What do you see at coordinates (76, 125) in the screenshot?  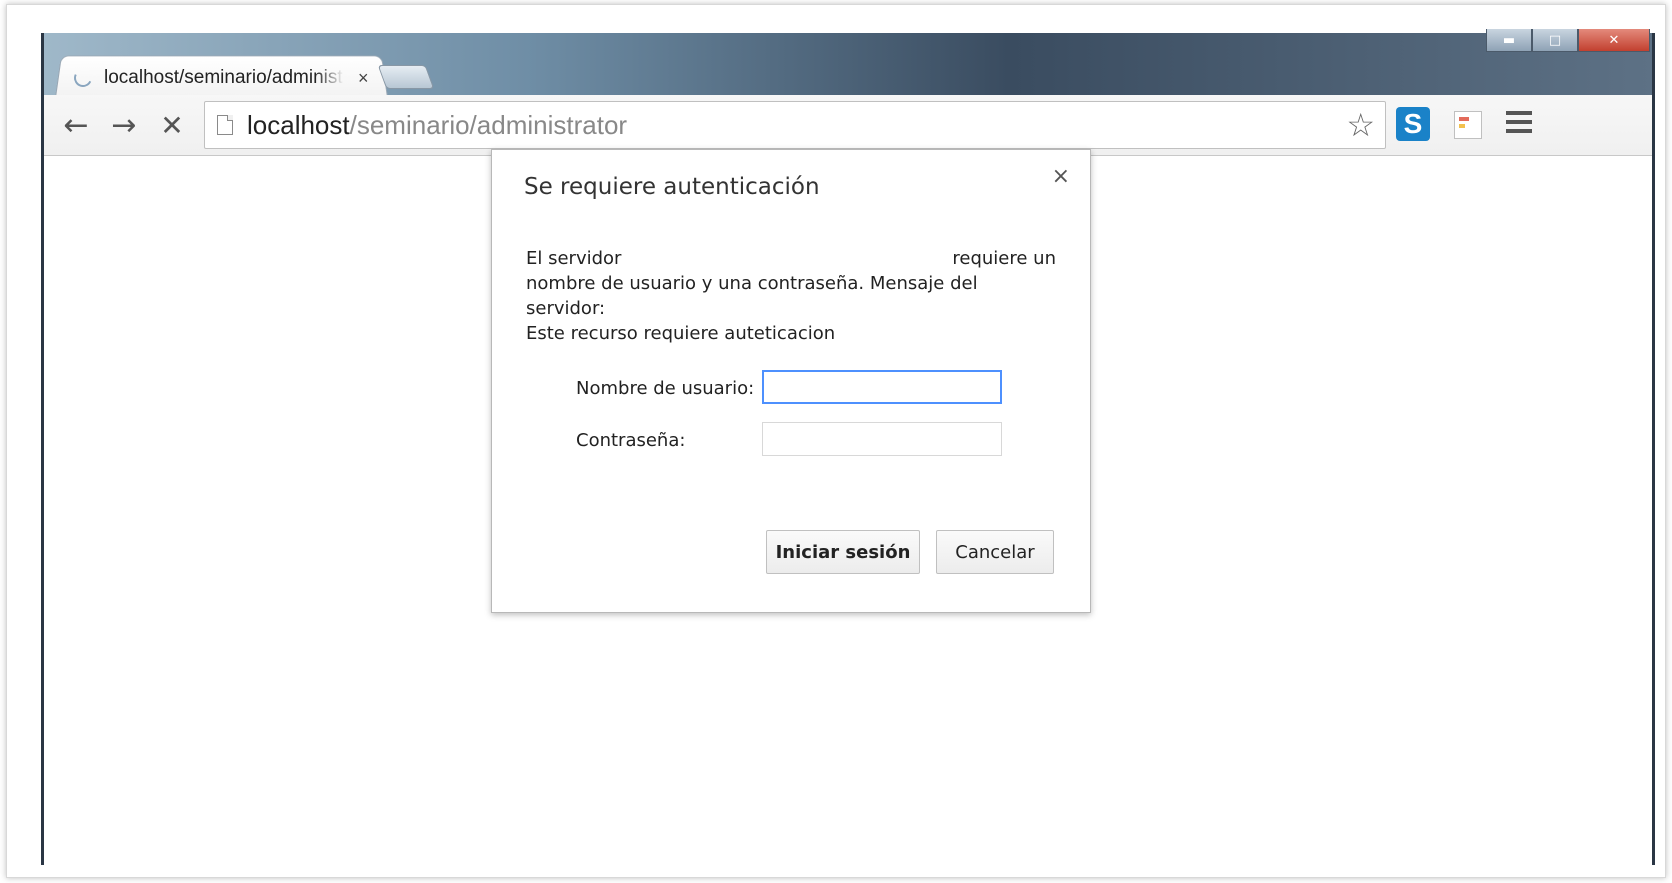 I see `back-arrow-icon: ←` at bounding box center [76, 125].